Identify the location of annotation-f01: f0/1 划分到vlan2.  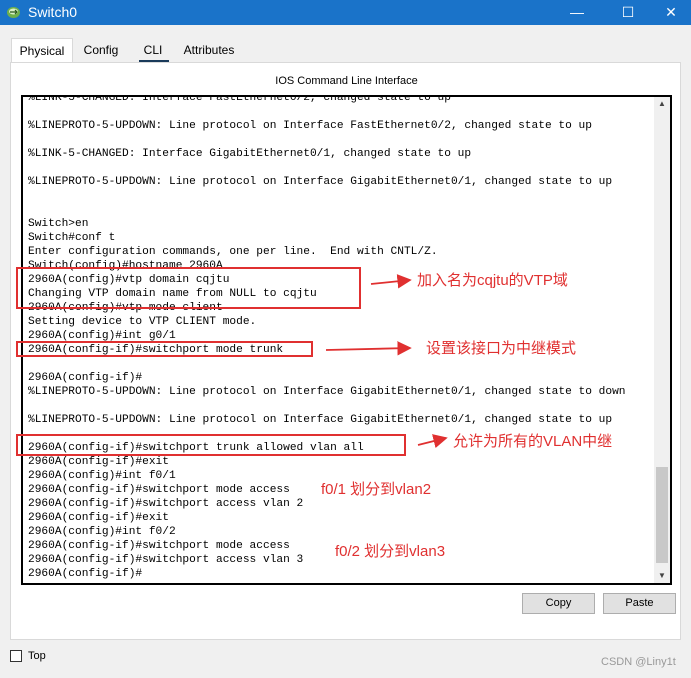
(376, 489).